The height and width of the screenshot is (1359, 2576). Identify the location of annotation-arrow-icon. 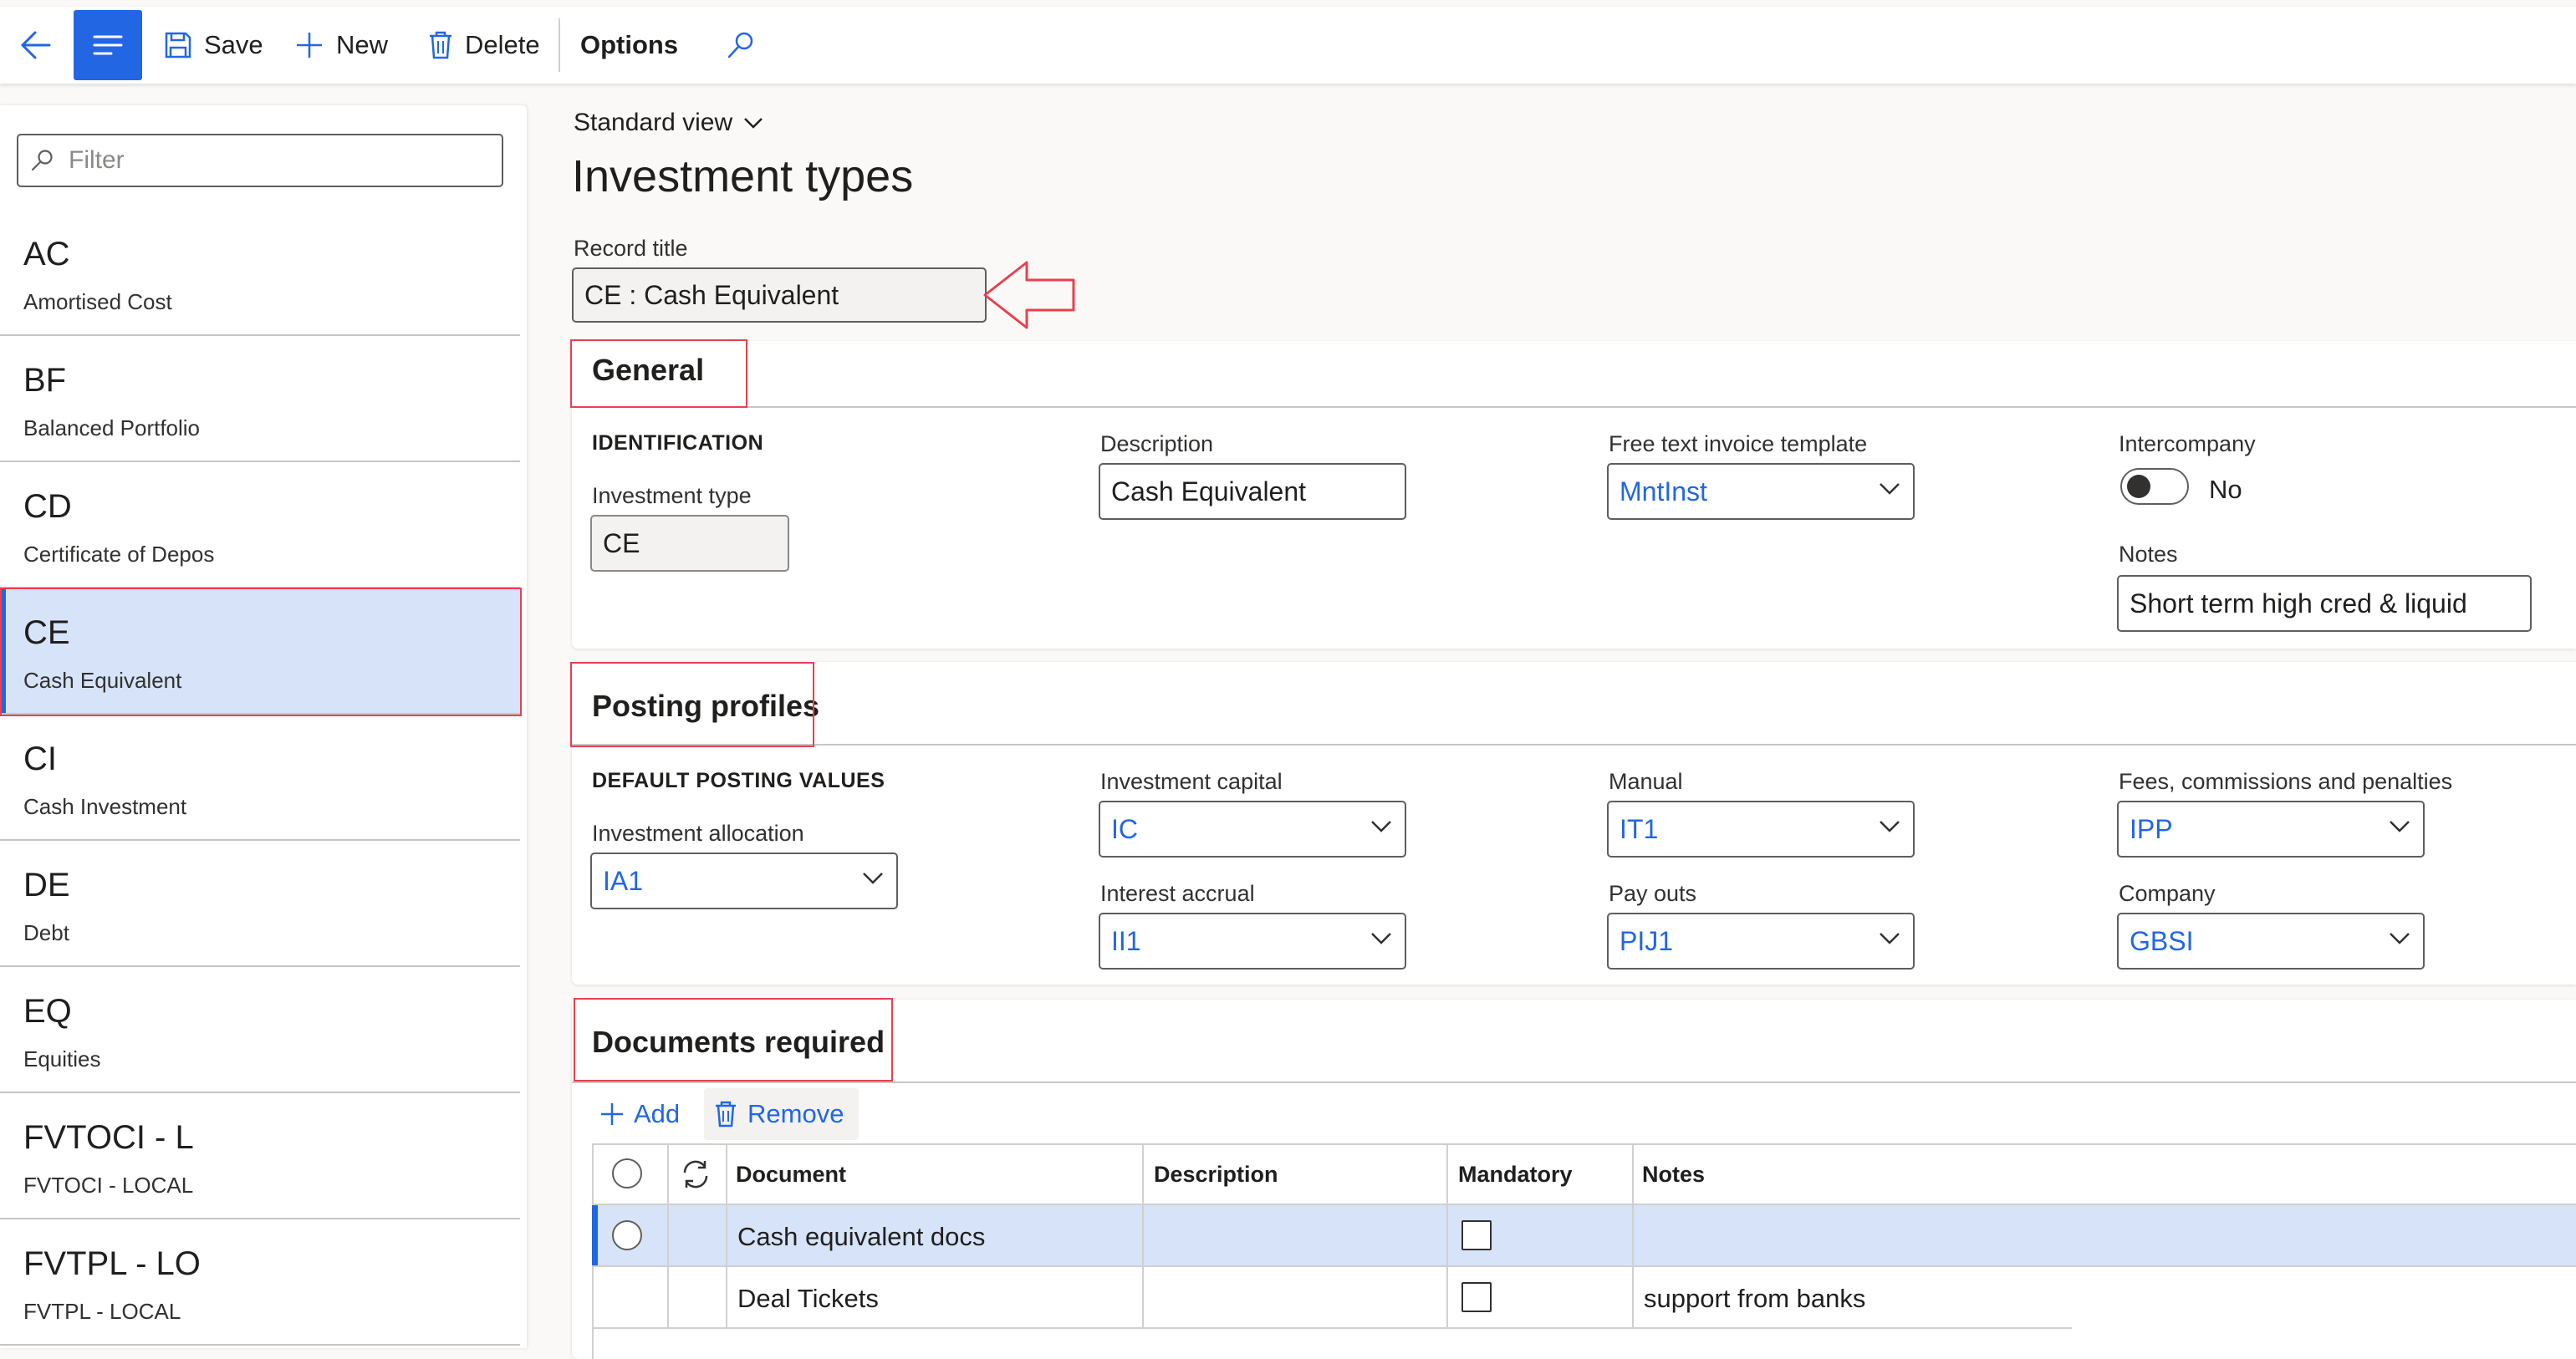
(1029, 295).